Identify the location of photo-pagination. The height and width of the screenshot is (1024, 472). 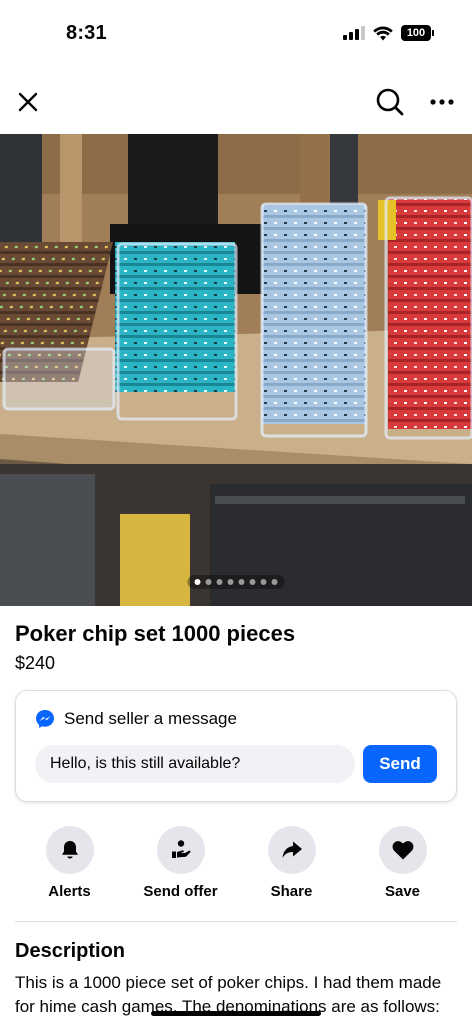
(236, 582).